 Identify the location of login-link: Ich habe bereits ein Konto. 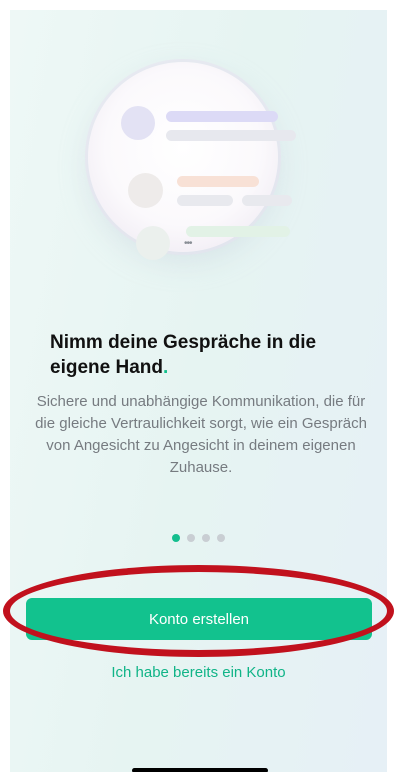
(198, 672).